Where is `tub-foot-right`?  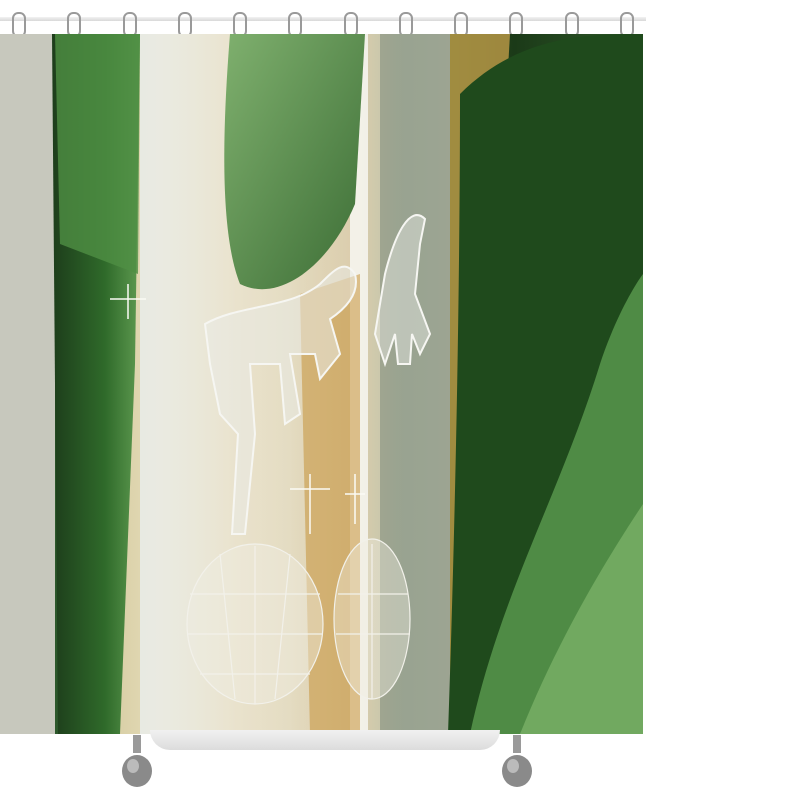 tub-foot-right is located at coordinates (517, 762).